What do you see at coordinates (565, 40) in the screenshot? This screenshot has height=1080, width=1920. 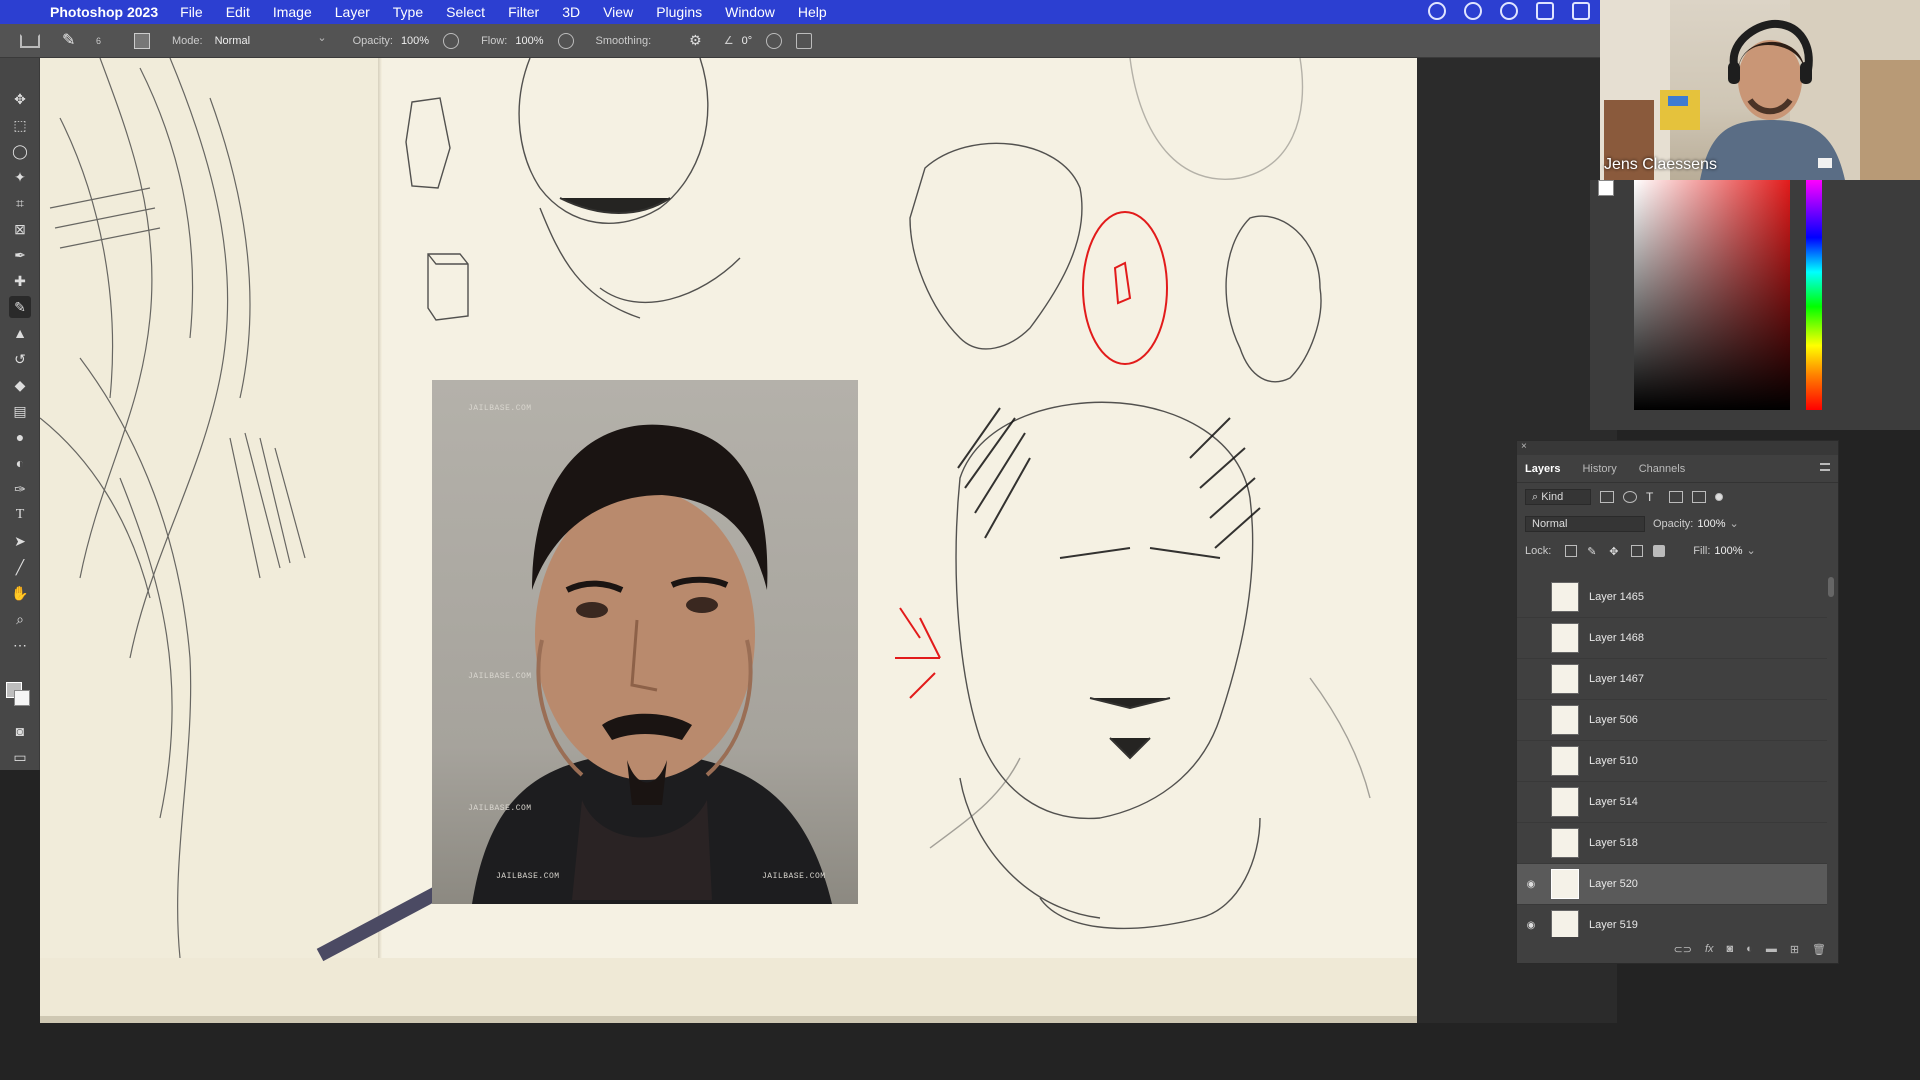 I see `airbrush-icon` at bounding box center [565, 40].